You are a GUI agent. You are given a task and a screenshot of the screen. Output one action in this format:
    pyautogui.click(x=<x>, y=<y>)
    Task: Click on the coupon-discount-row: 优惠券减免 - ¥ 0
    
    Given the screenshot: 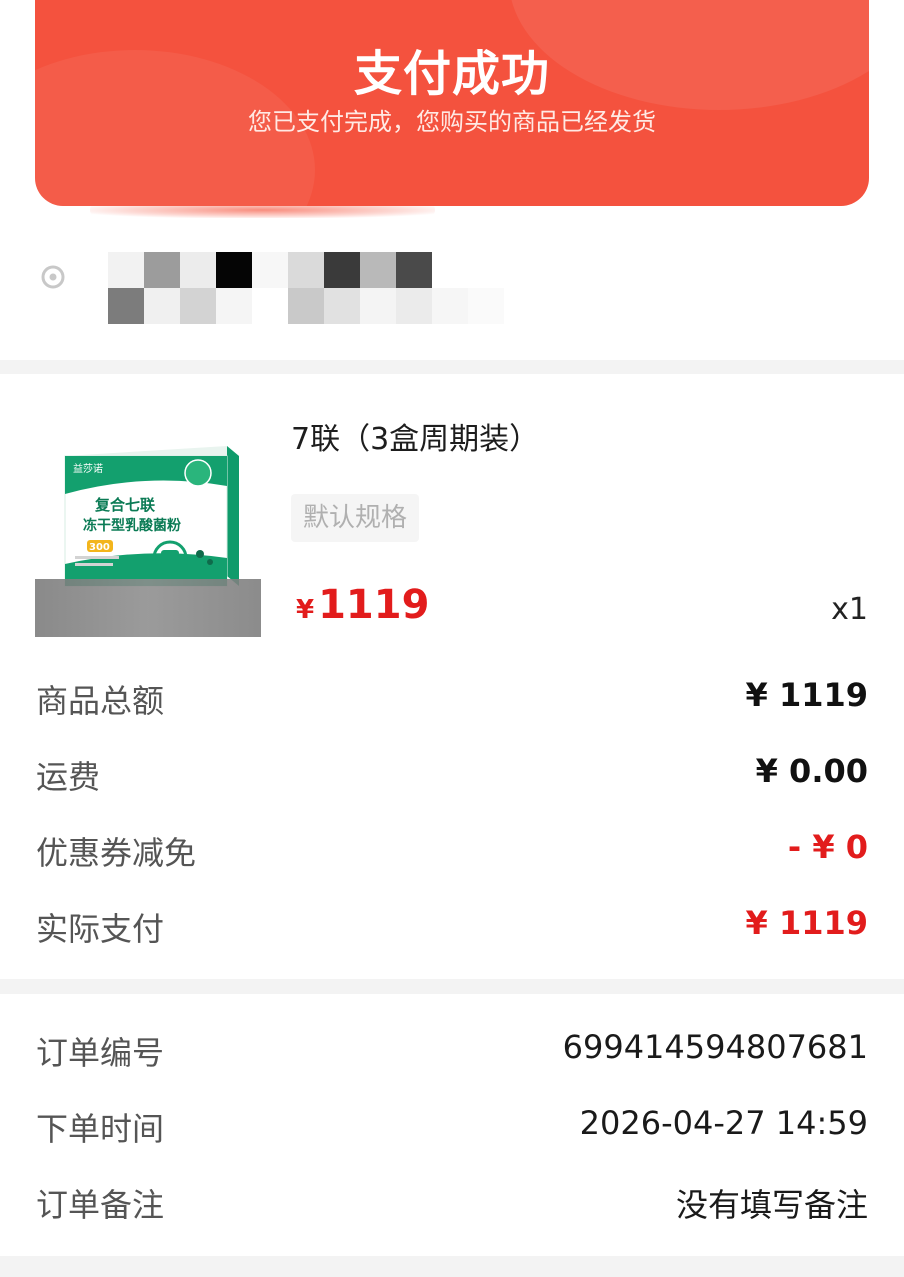 What is the action you would take?
    pyautogui.click(x=452, y=850)
    